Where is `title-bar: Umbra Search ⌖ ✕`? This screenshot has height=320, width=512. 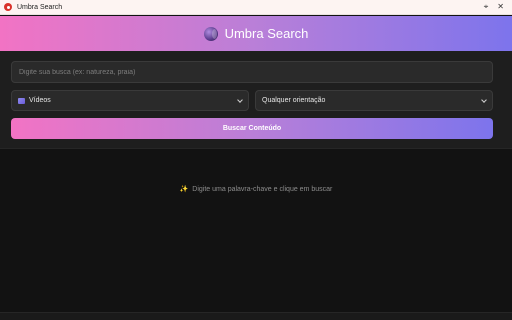 title-bar: Umbra Search ⌖ ✕ is located at coordinates (256, 7).